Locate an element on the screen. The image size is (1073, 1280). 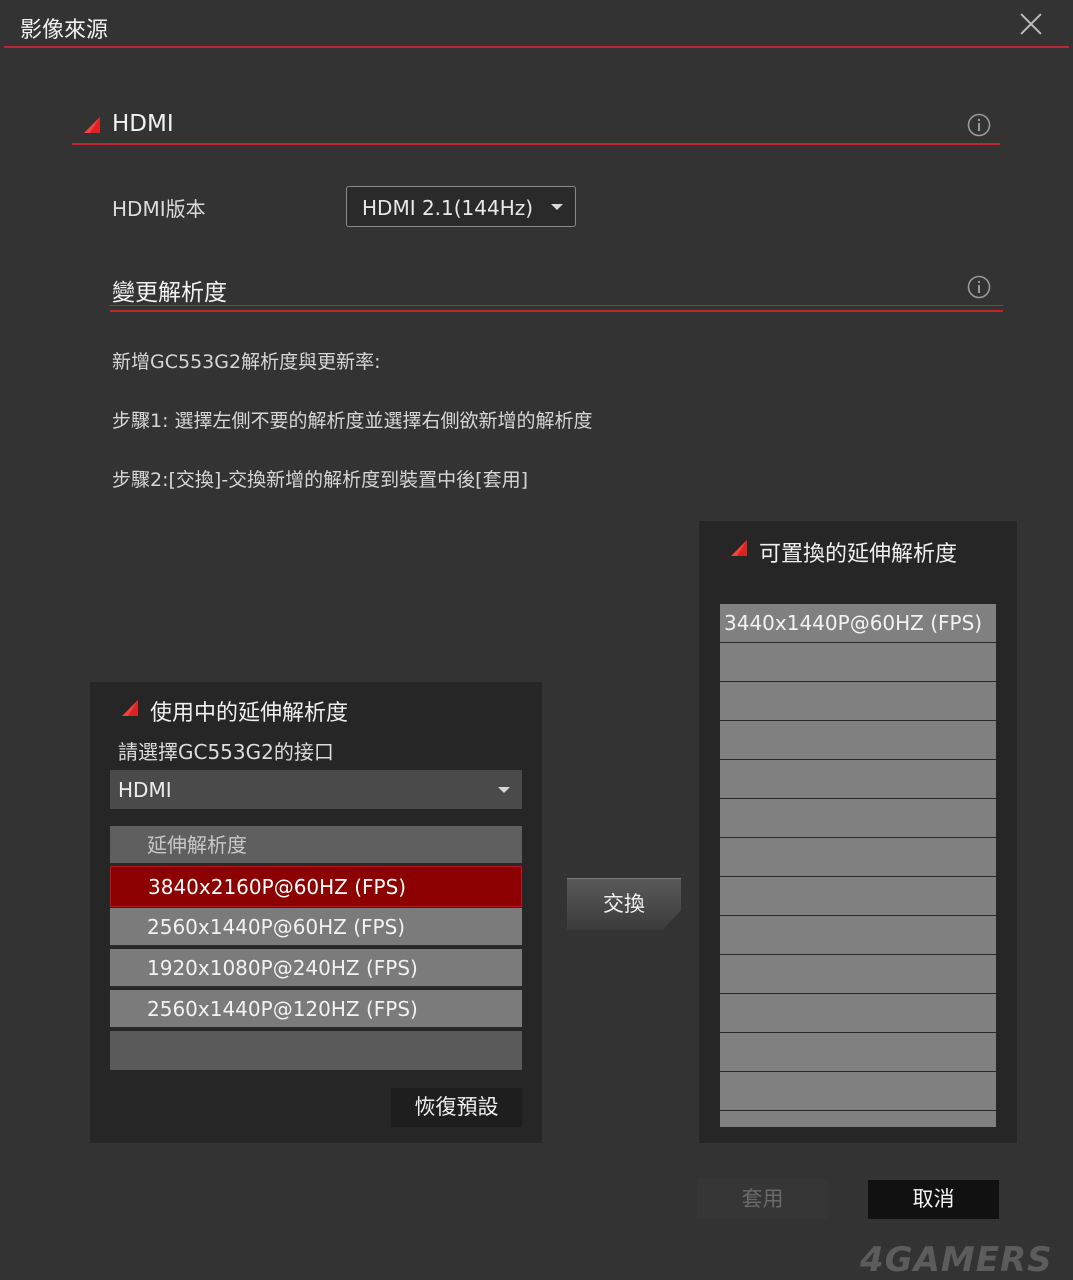
hdmi-version-label: HDMI版本 is located at coordinates (159, 209).